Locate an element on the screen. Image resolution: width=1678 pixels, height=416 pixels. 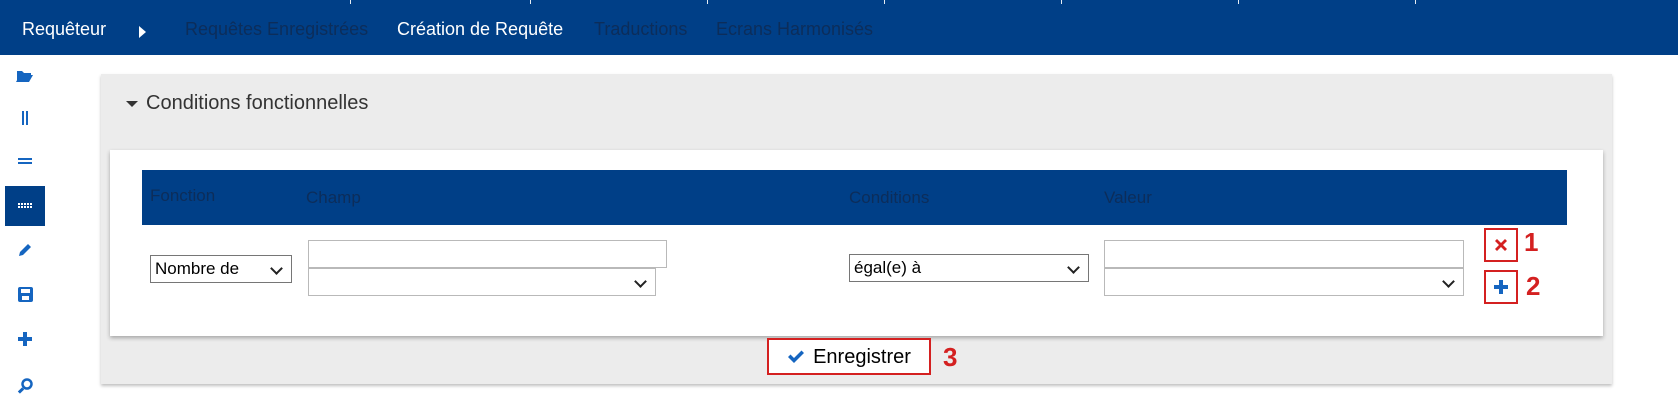
conditions-table-header: Fonction Champ Conditions Valeur is located at coordinates (854, 197).